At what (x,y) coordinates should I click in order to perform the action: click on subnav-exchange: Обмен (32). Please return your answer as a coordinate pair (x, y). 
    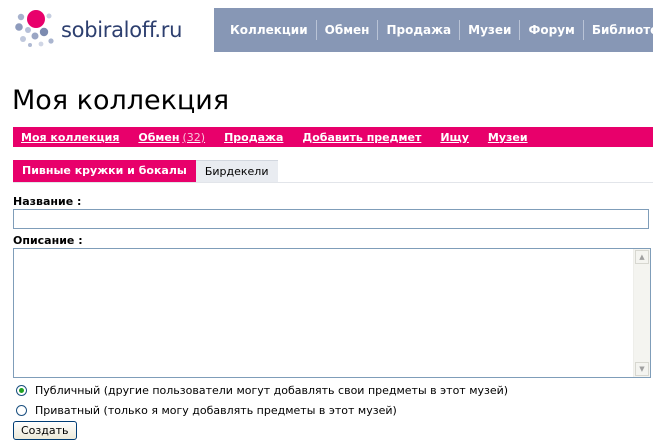
    Looking at the image, I should click on (171, 137).